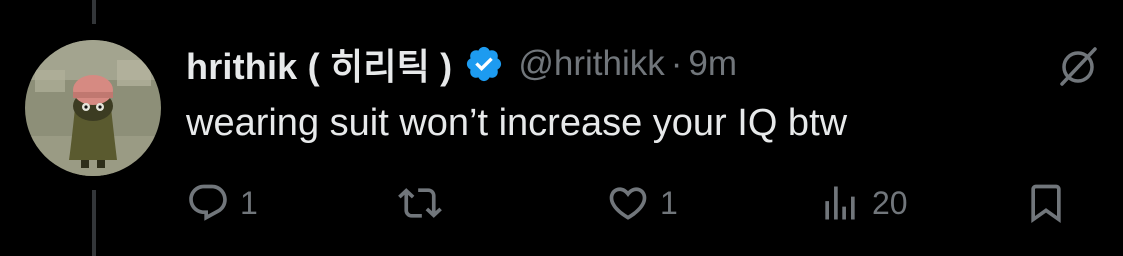 Image resolution: width=1123 pixels, height=256 pixels. I want to click on like-button: 1, so click(642, 203).